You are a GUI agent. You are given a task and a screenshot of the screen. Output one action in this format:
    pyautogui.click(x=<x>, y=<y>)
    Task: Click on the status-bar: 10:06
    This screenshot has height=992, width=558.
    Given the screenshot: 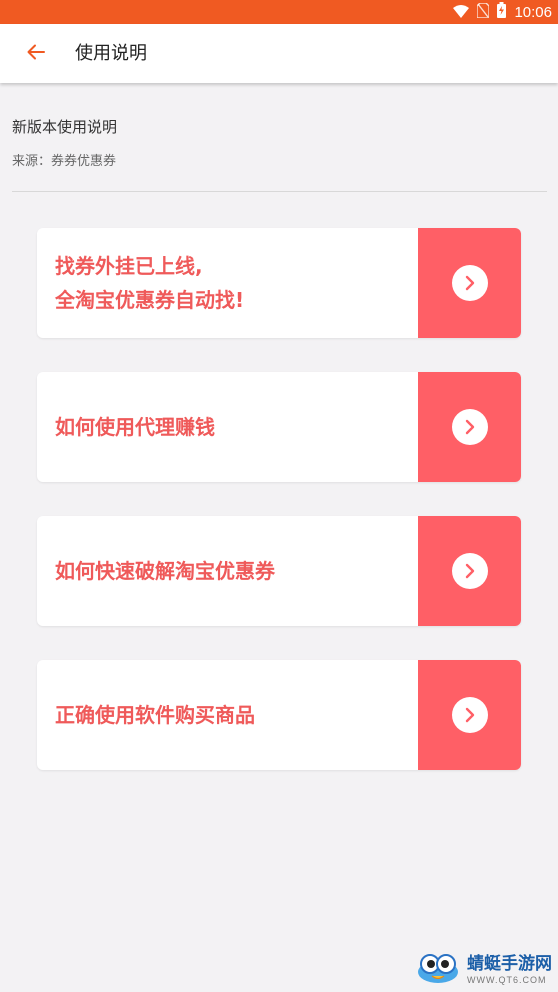 What is the action you would take?
    pyautogui.click(x=279, y=12)
    